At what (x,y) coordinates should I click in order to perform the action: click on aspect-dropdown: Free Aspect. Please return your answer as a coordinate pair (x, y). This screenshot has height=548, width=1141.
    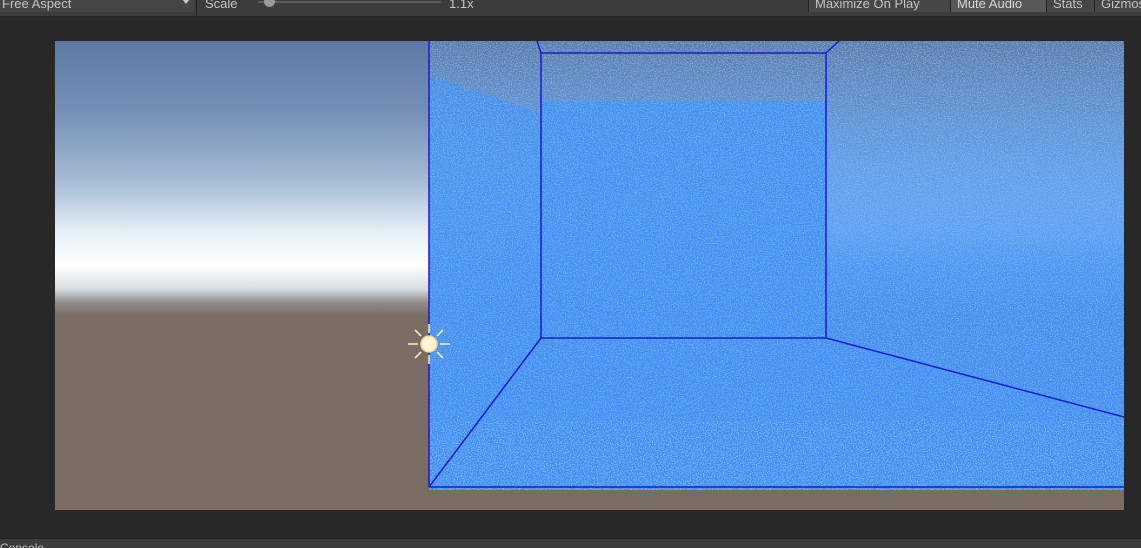
    Looking at the image, I should click on (97, 6).